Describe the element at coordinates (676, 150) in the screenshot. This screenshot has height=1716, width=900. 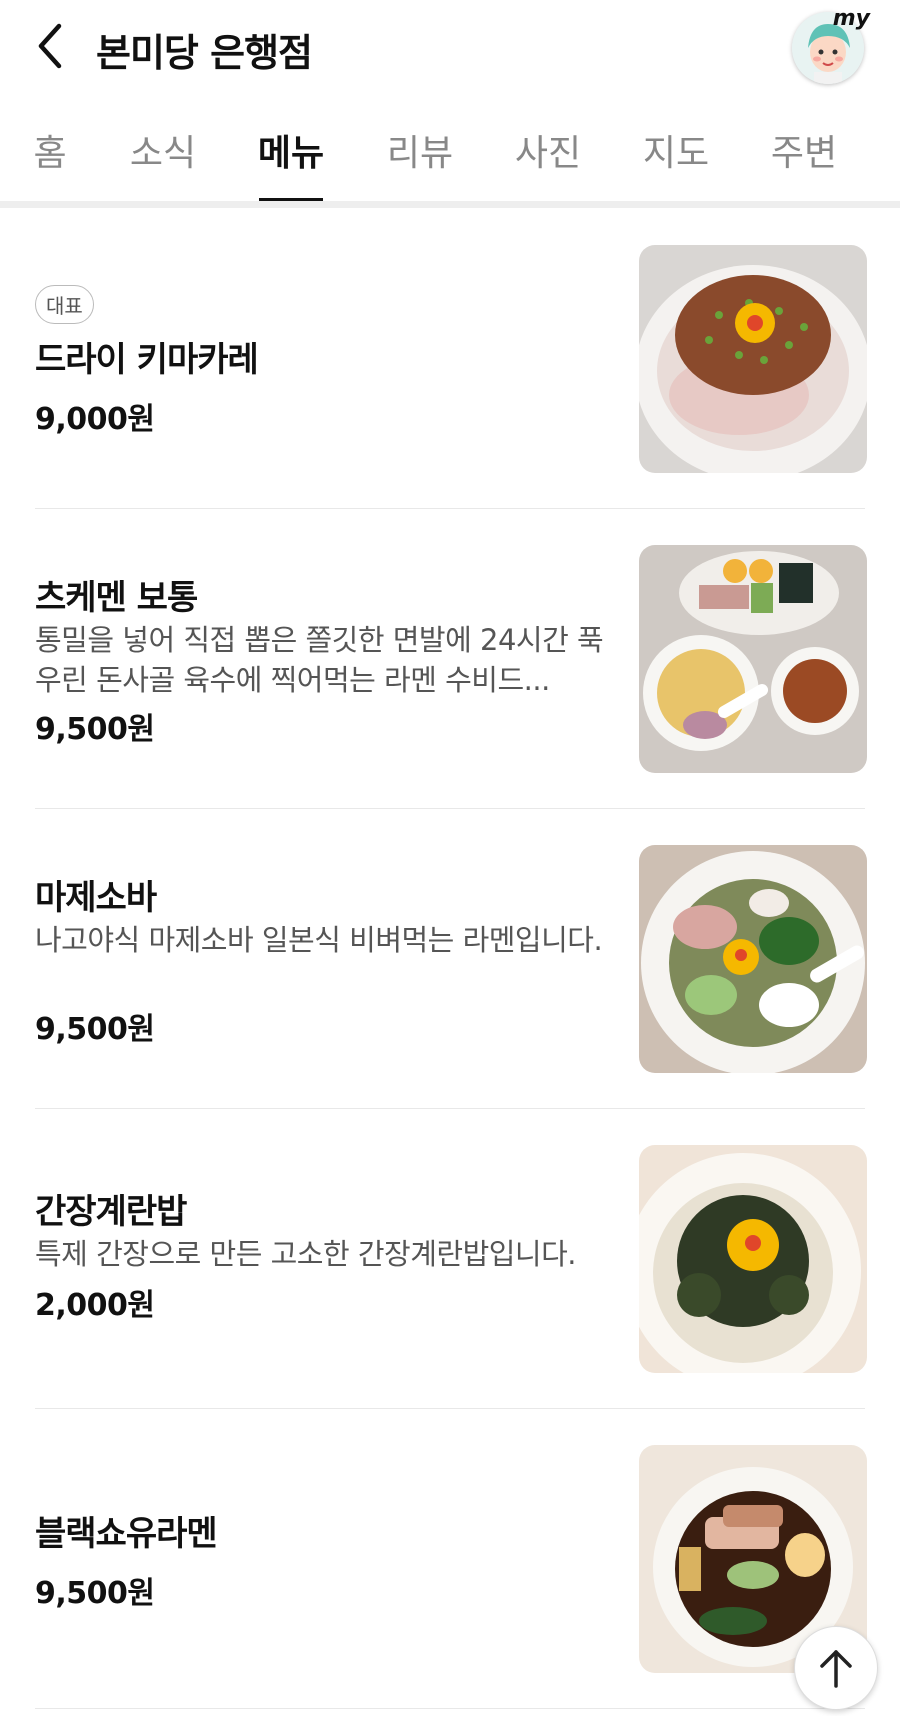
I see `tab-map: 지도` at that location.